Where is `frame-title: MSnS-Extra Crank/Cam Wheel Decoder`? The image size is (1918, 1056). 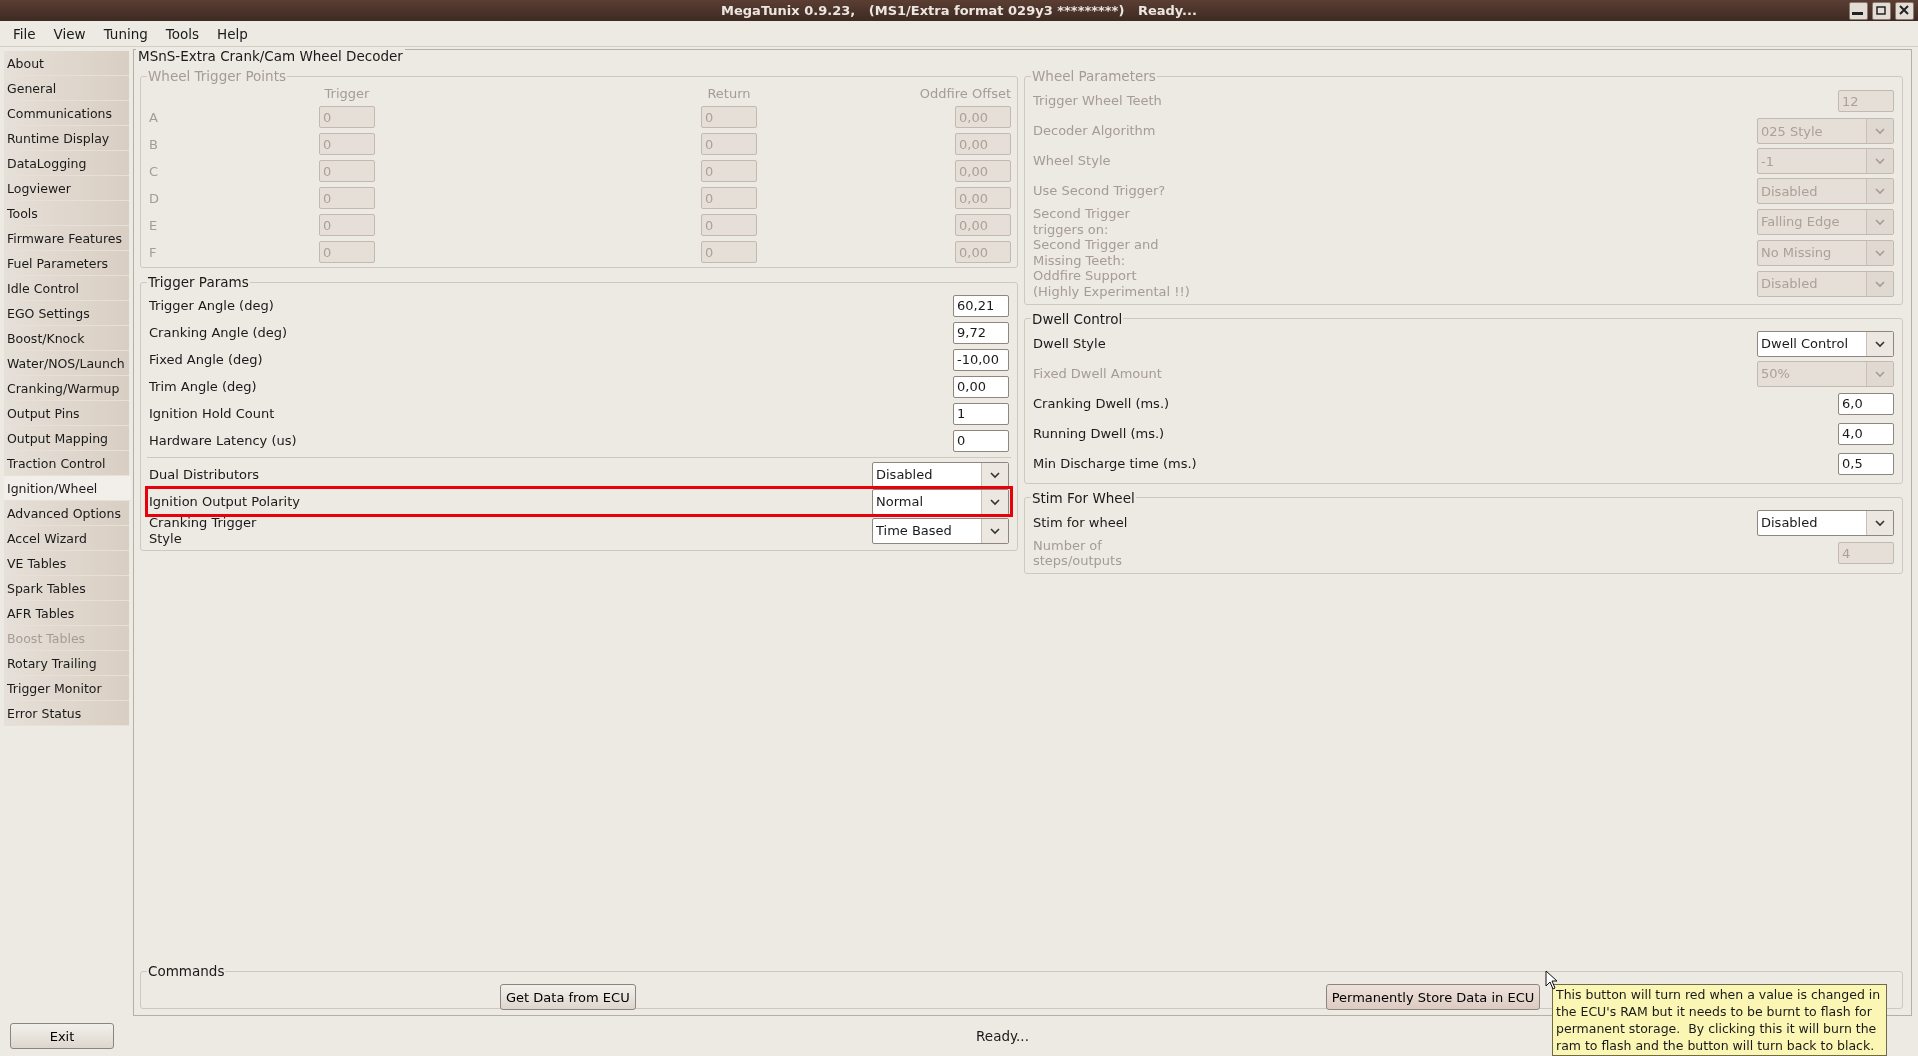
frame-title: MSnS-Extra Crank/Cam Wheel Decoder is located at coordinates (270, 56).